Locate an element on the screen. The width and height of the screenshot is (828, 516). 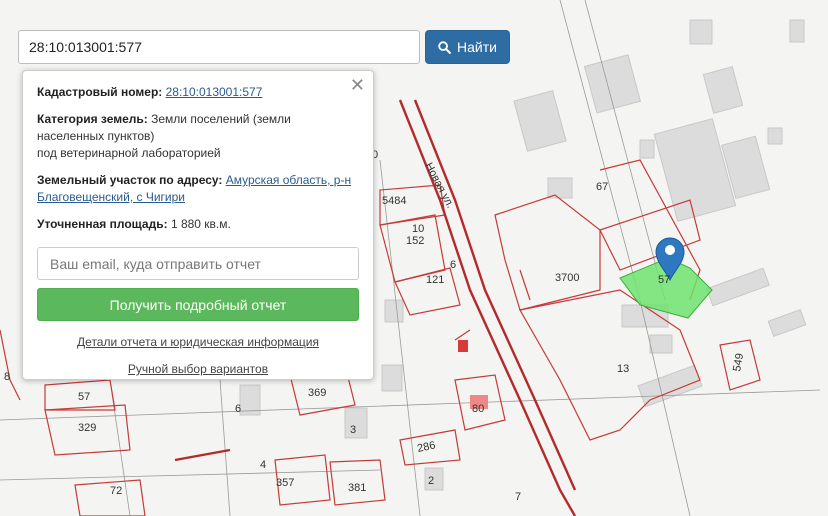
cadastral-number-link: 28:10:013001:577 is located at coordinates (214, 92).